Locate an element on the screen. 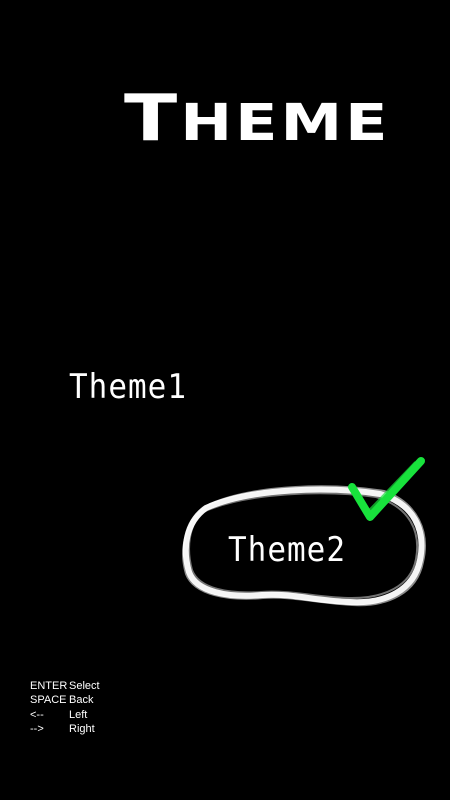  control-key-right: --> is located at coordinates (37, 728).